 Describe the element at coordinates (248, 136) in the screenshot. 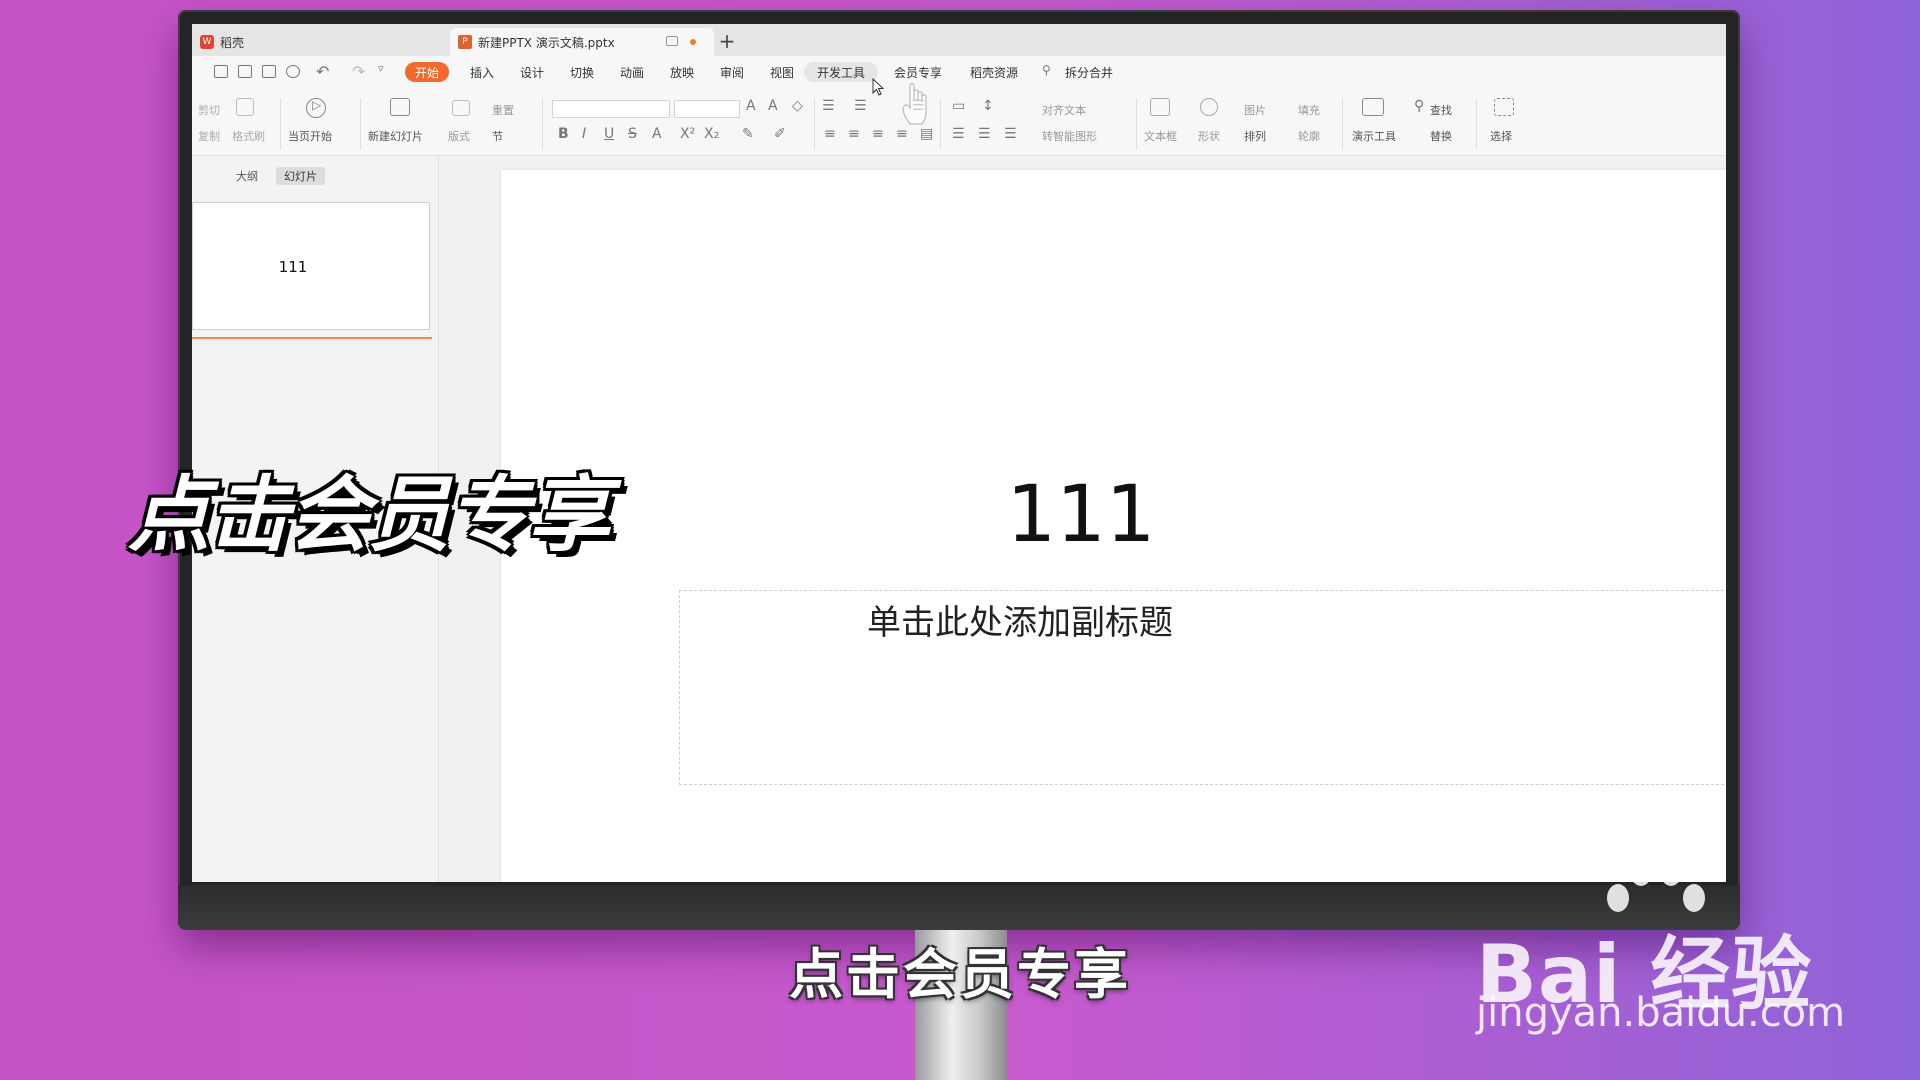

I see `format-painter-button: 格式刷` at that location.